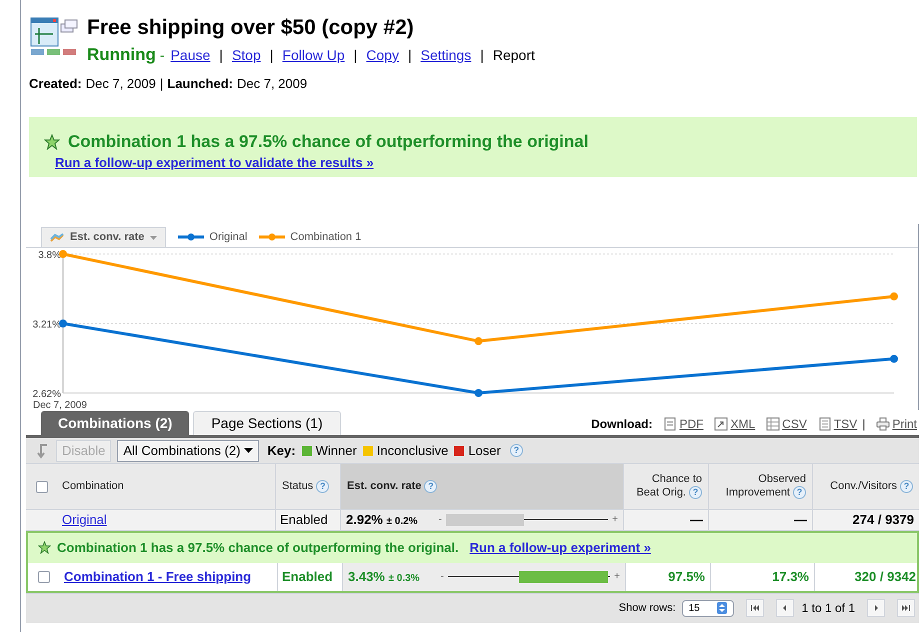 Image resolution: width=923 pixels, height=632 pixels. Describe the element at coordinates (696, 520) in the screenshot. I see `chance-cell-text: —` at that location.